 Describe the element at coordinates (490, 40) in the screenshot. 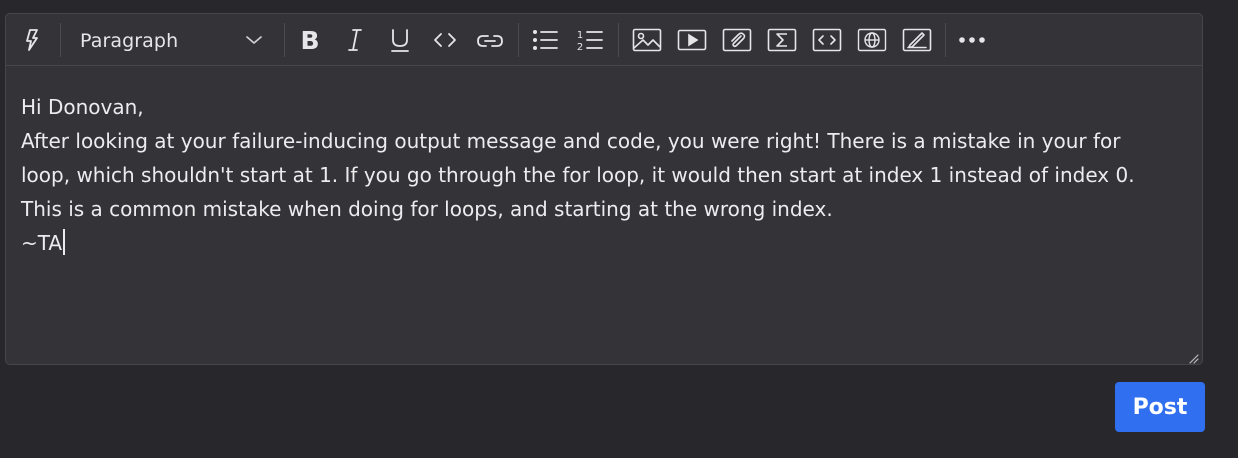

I see `link-icon` at that location.